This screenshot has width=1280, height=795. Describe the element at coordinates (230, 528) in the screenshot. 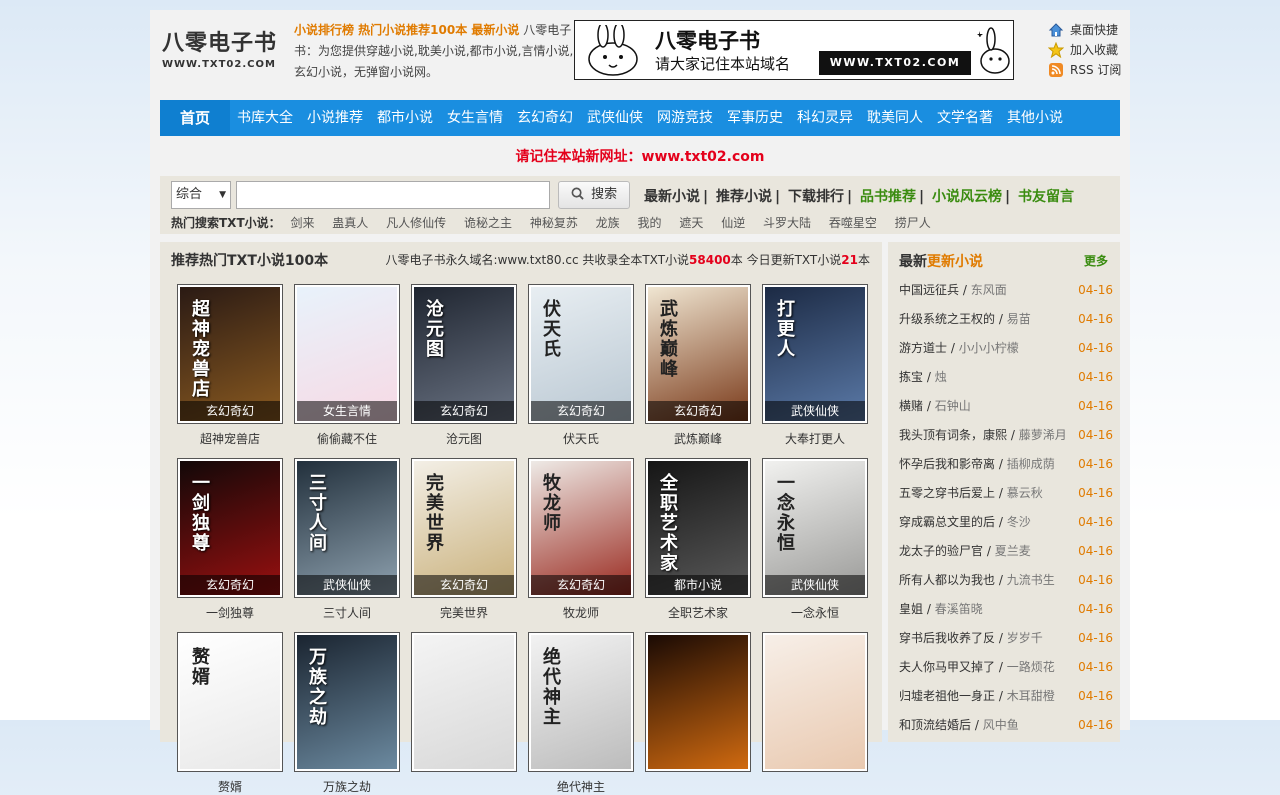

I see `book-cover: 一剑独尊 玄幻奇幻` at that location.